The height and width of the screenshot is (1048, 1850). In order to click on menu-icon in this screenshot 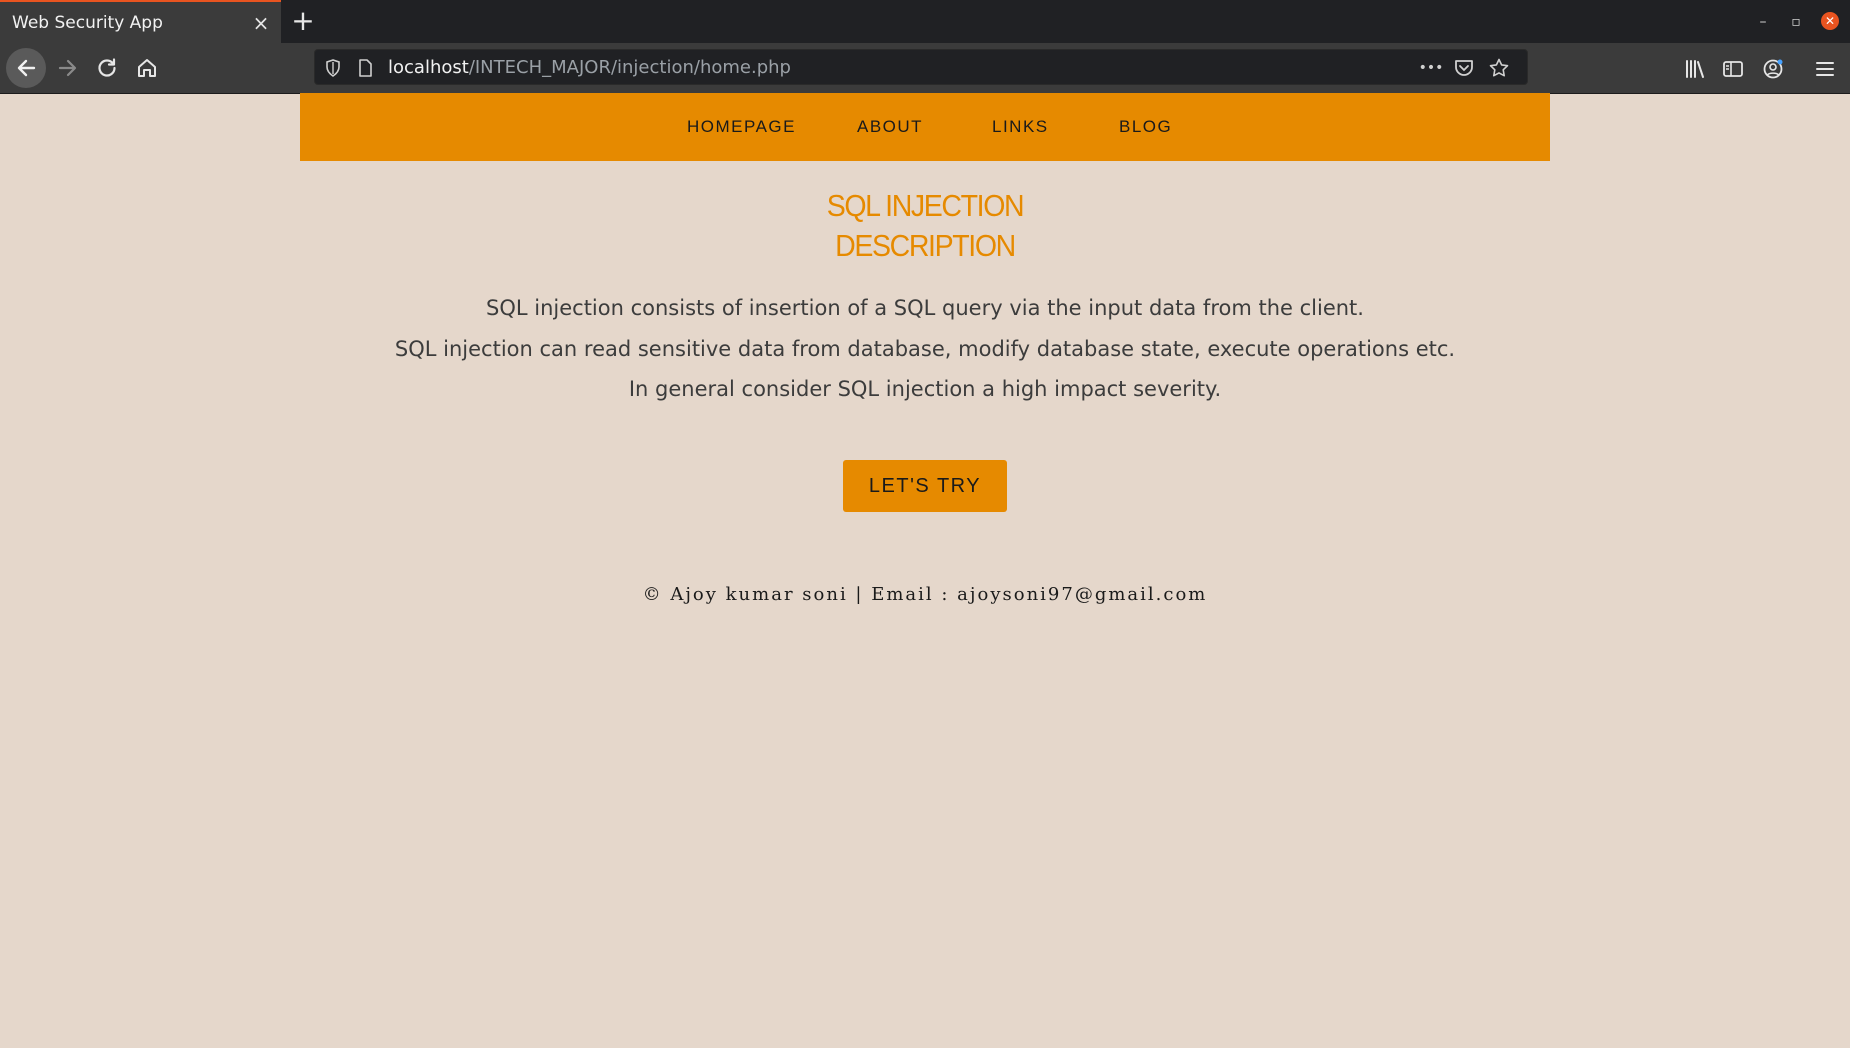, I will do `click(1825, 69)`.